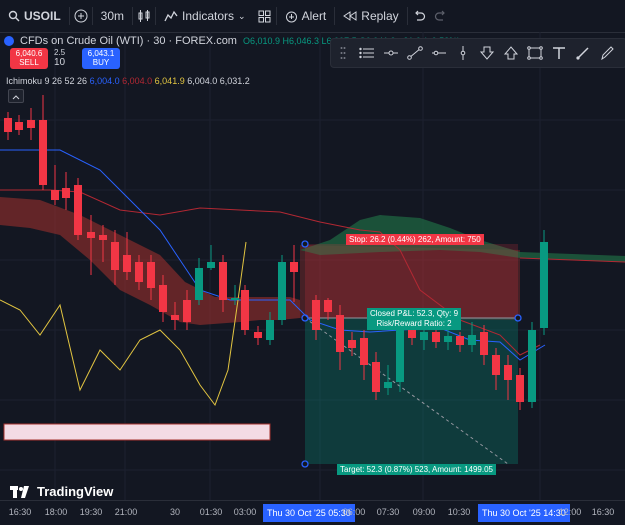 This screenshot has height=525, width=625. Describe the element at coordinates (603, 512) in the screenshot. I see `time-tick: 16:30` at that location.